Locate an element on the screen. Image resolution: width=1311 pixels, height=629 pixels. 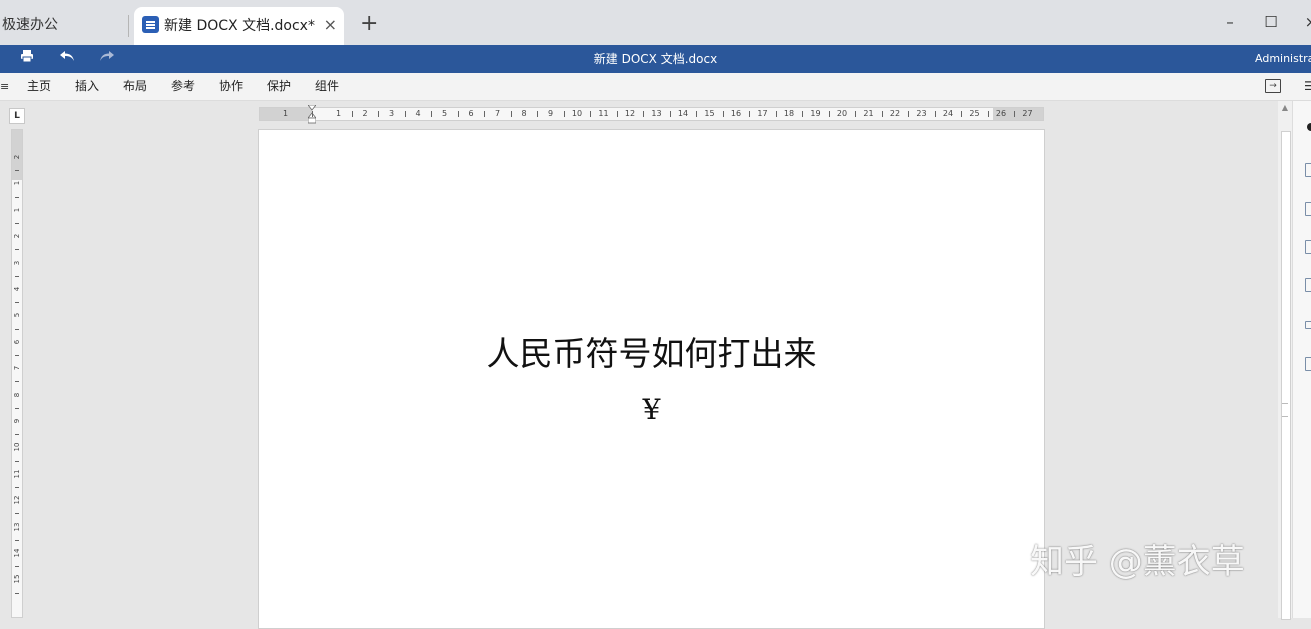
vertical-ruler: 2 1 1 2 3 4 5 6 7 8 9 10 11 12 13 14 15 is located at coordinates (17, 373).